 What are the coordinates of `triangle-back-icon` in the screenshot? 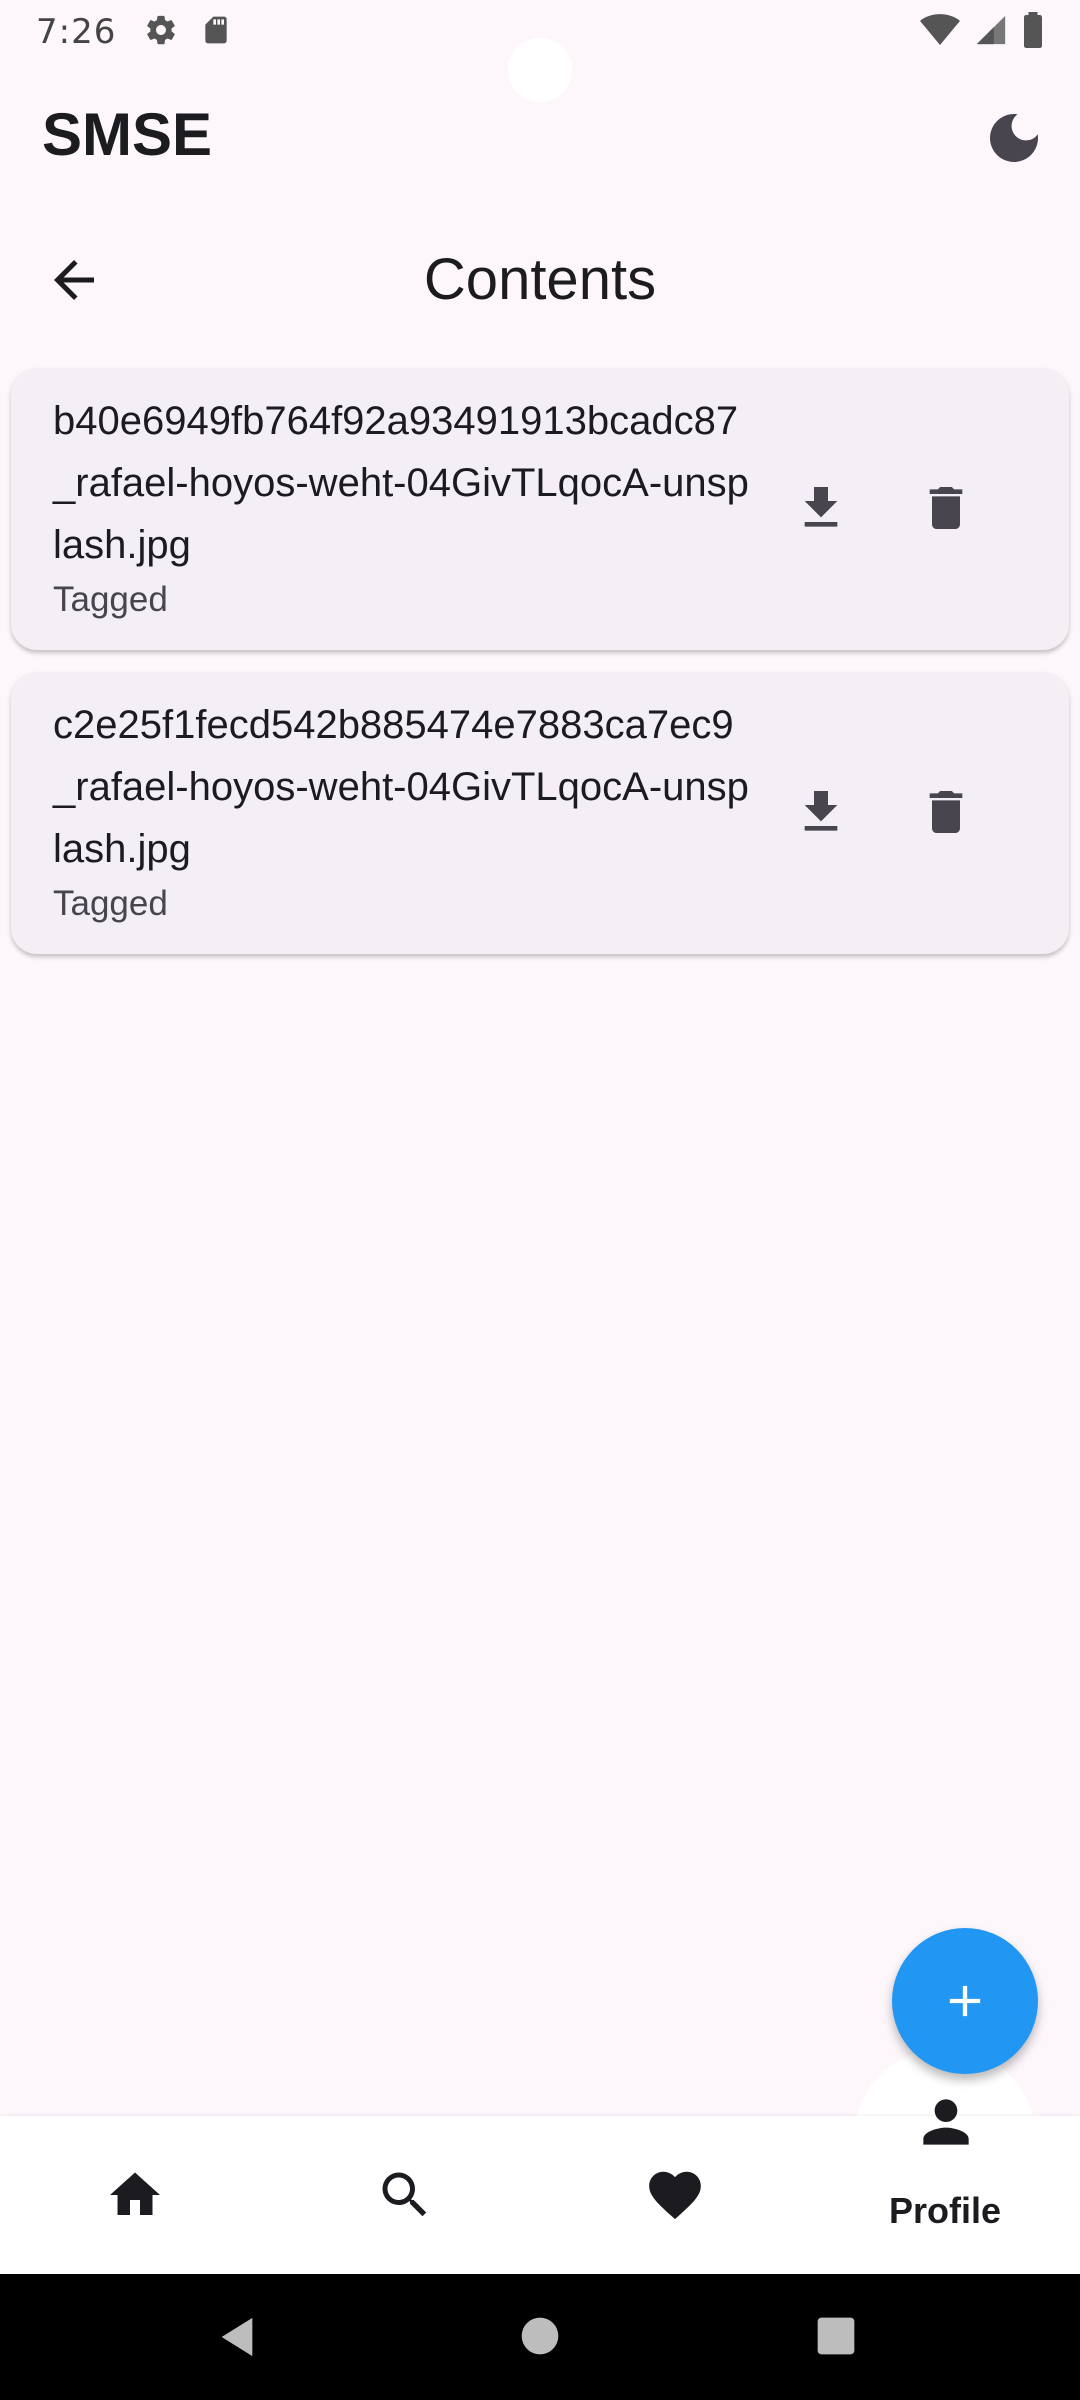 It's located at (237, 2337).